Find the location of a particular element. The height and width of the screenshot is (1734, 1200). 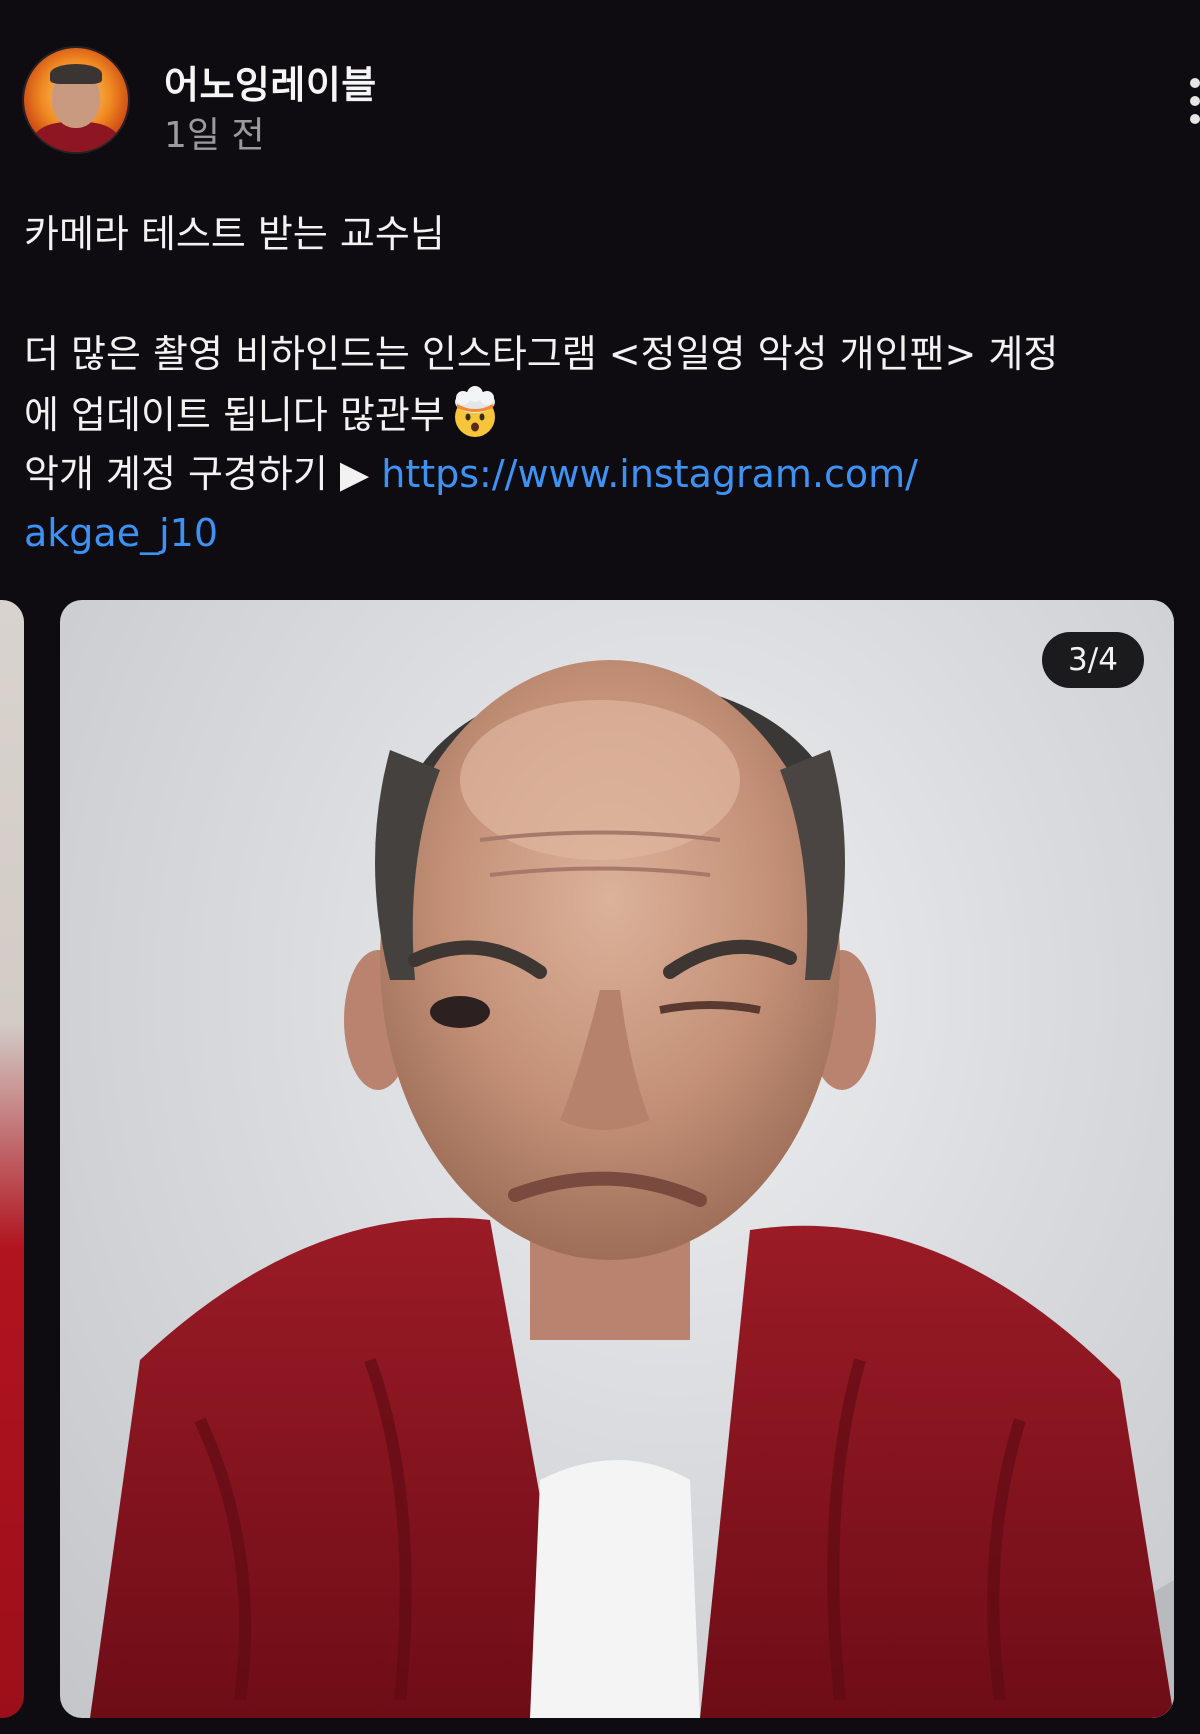

author-username: 어노잉레이블 is located at coordinates (270, 81).